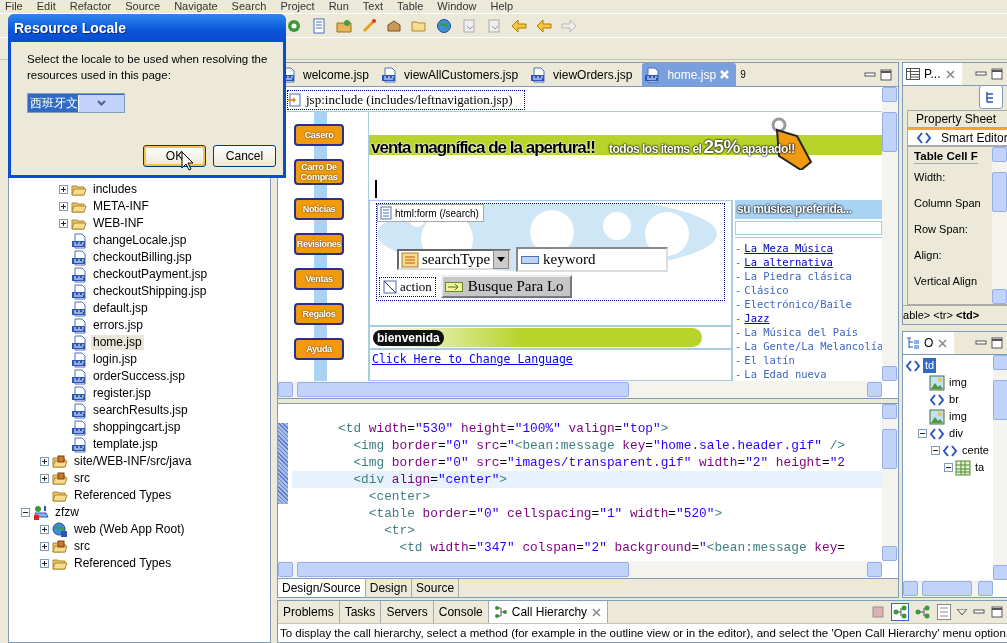  Describe the element at coordinates (145, 6) in the screenshot. I see `menu-item: Source` at that location.